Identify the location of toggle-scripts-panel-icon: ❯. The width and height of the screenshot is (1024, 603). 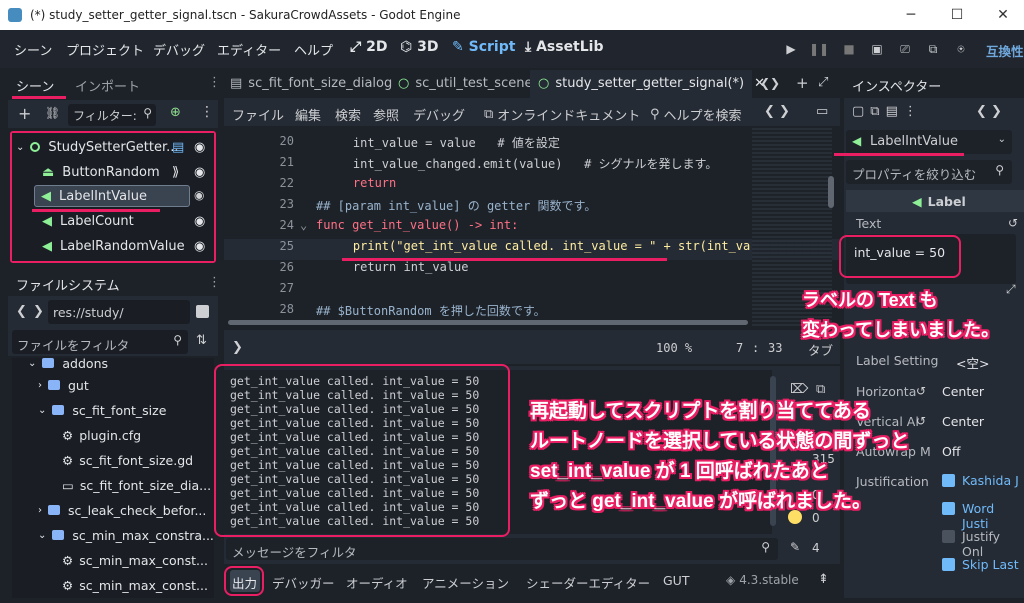
(237, 347).